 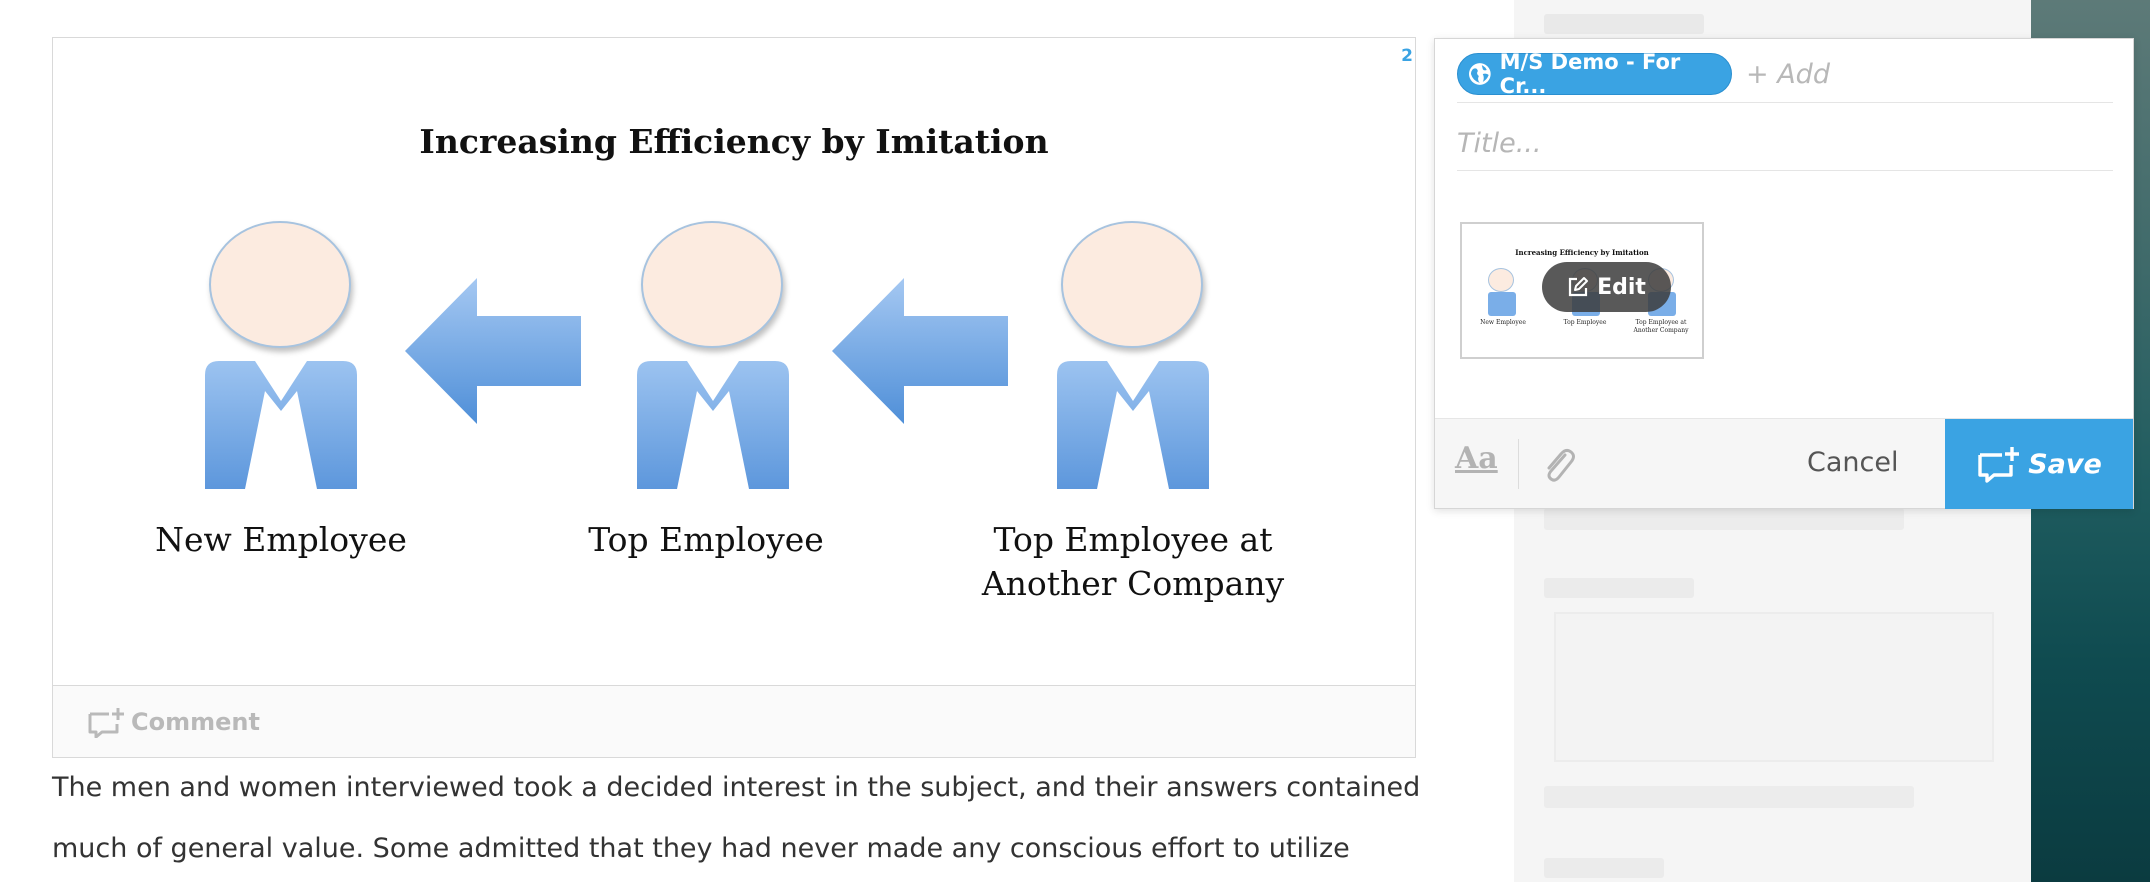 What do you see at coordinates (1479, 74) in the screenshot?
I see `globe-icon` at bounding box center [1479, 74].